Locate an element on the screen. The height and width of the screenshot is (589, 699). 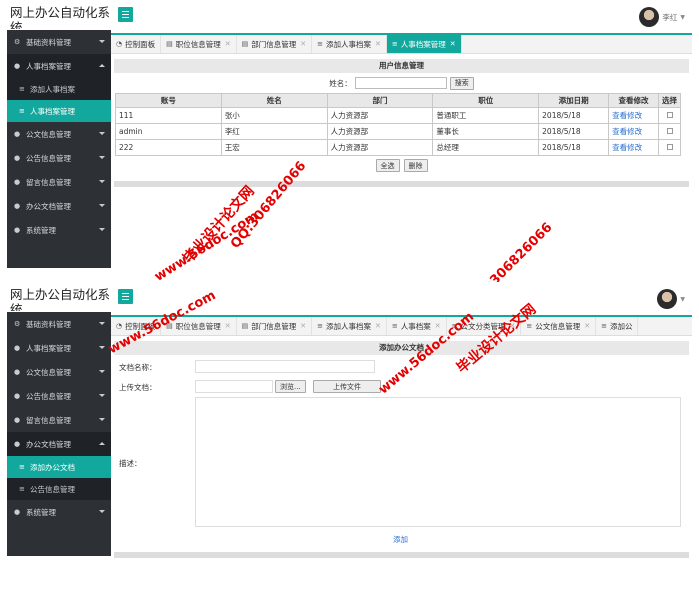
tab-label: 添加公 is located at coordinates (621, 326).